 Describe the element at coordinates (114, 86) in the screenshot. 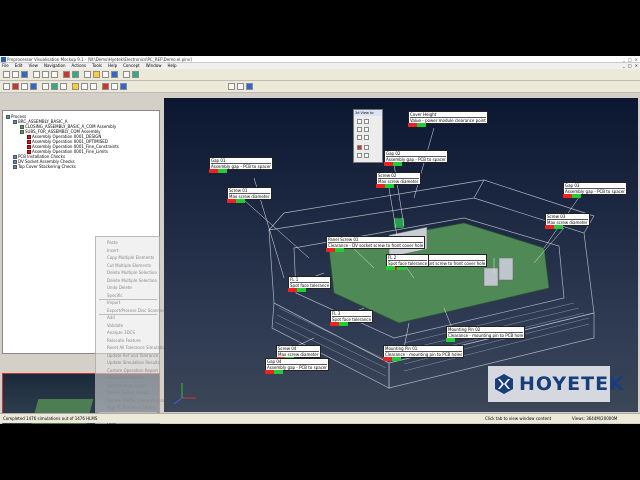

I see `lock-icon` at that location.